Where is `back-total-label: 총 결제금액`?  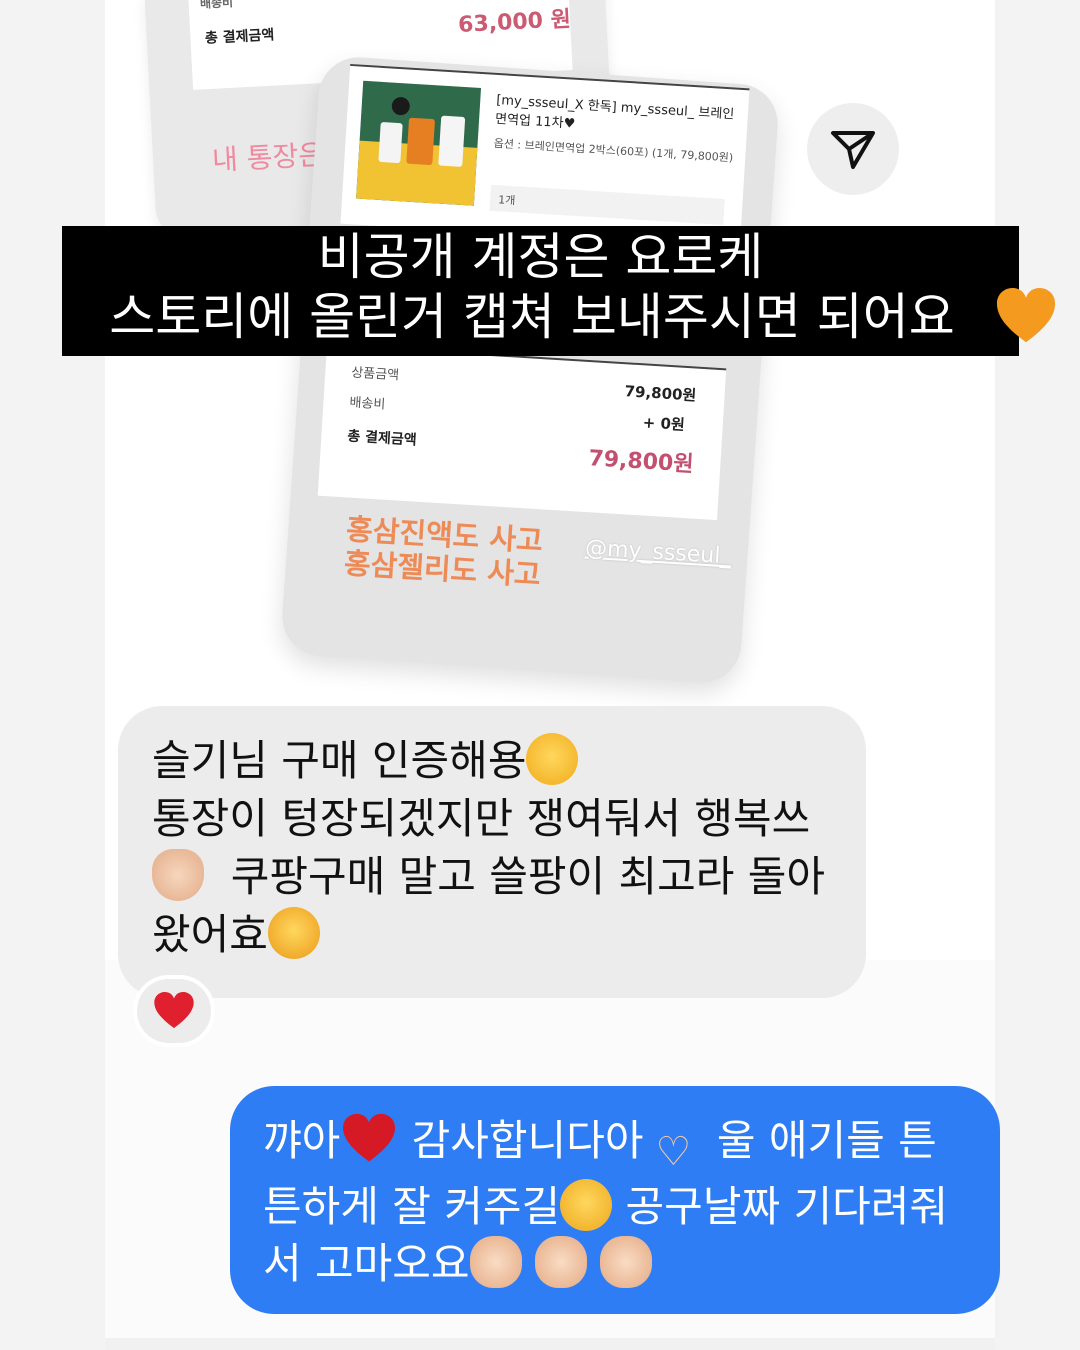 back-total-label: 총 결제금액 is located at coordinates (239, 37).